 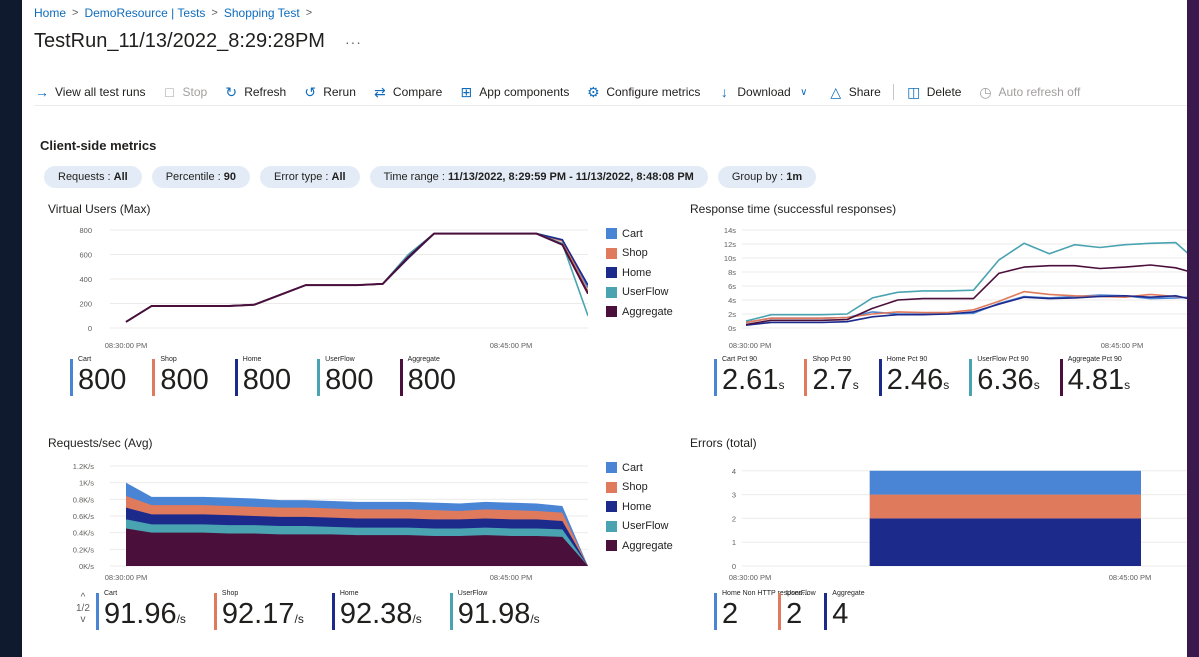 I want to click on configure-metrics-button: ⚙ Configure metrics, so click(x=642, y=92).